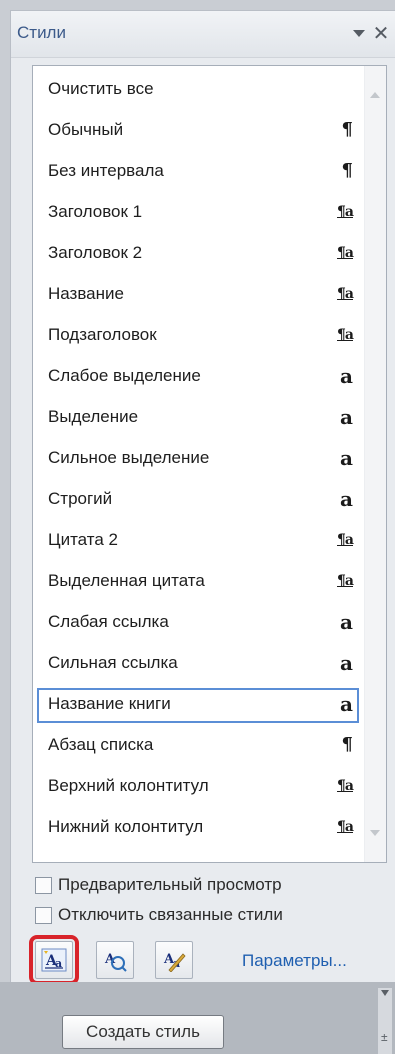 Image resolution: width=395 pixels, height=1054 pixels. Describe the element at coordinates (198, 746) in the screenshot. I see `style-list-item: Абзац списка ¶` at that location.